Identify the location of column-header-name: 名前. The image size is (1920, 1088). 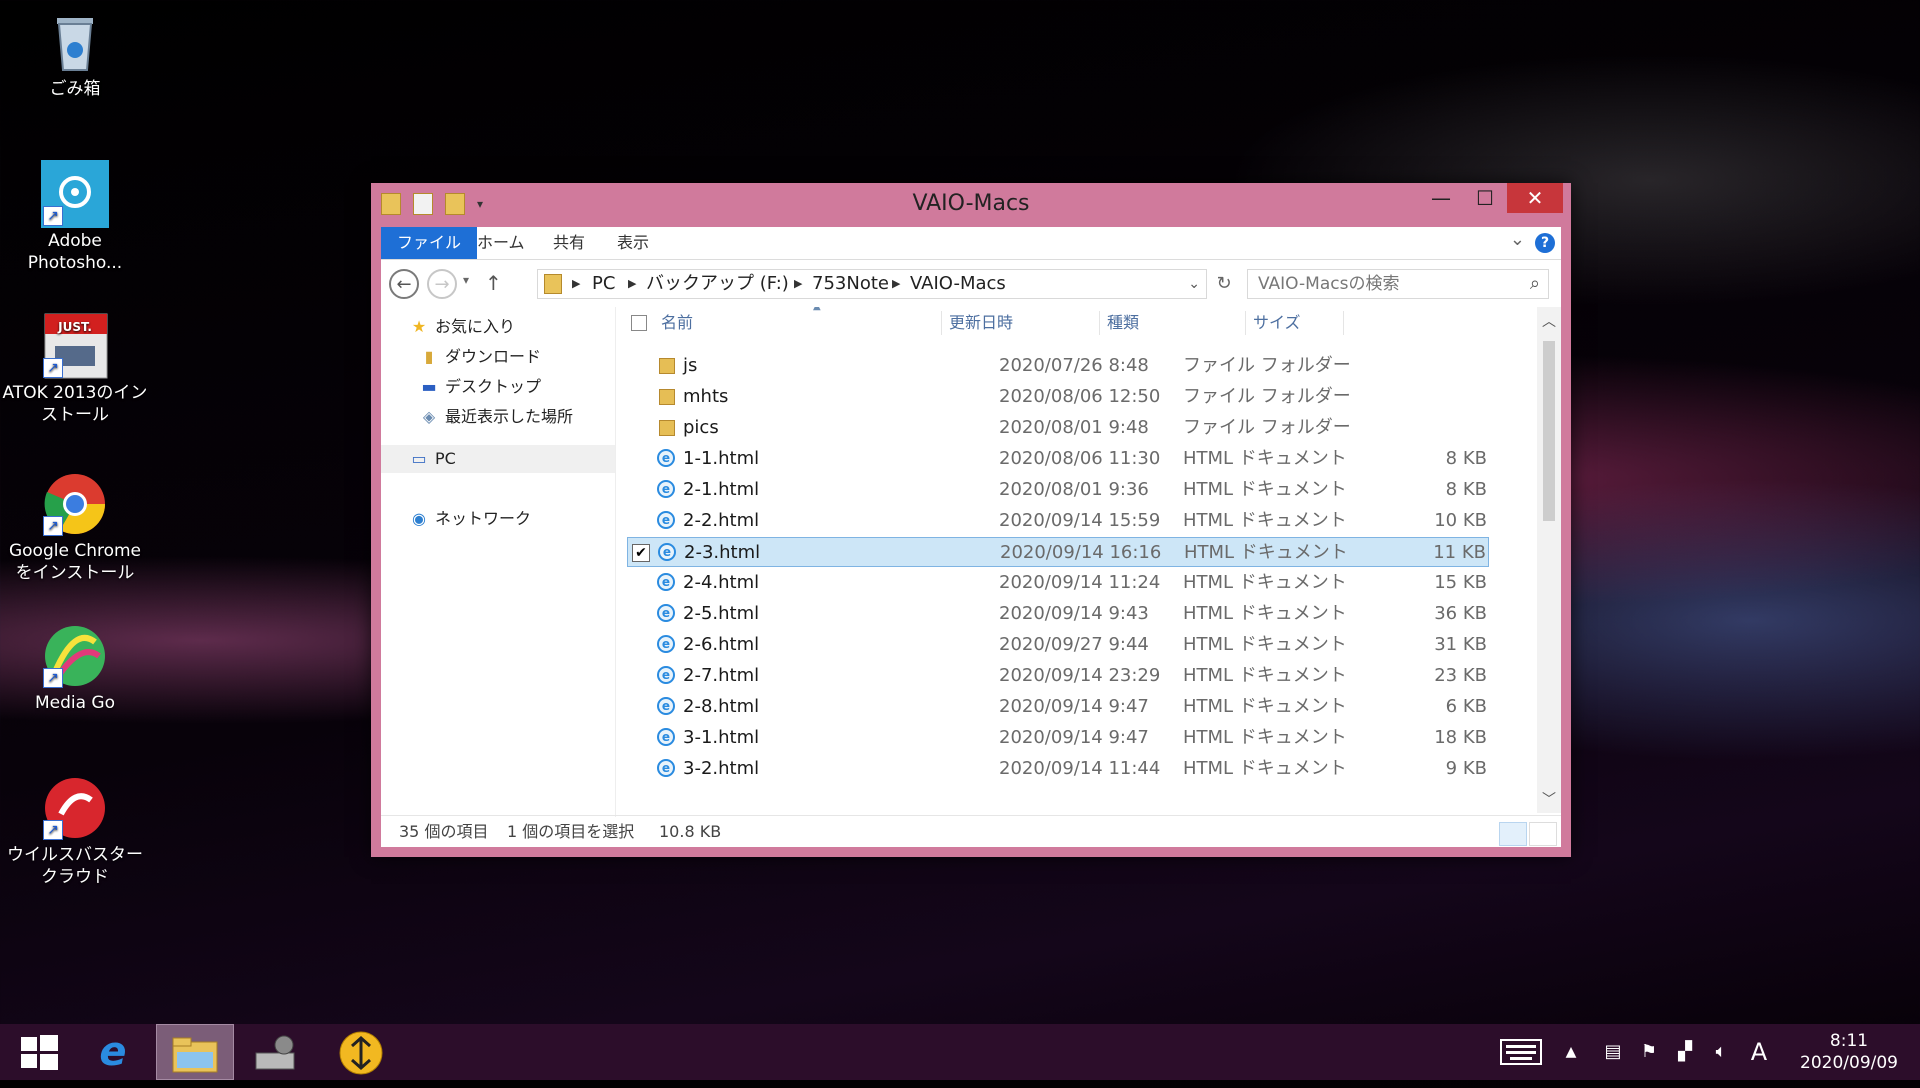
(677, 323).